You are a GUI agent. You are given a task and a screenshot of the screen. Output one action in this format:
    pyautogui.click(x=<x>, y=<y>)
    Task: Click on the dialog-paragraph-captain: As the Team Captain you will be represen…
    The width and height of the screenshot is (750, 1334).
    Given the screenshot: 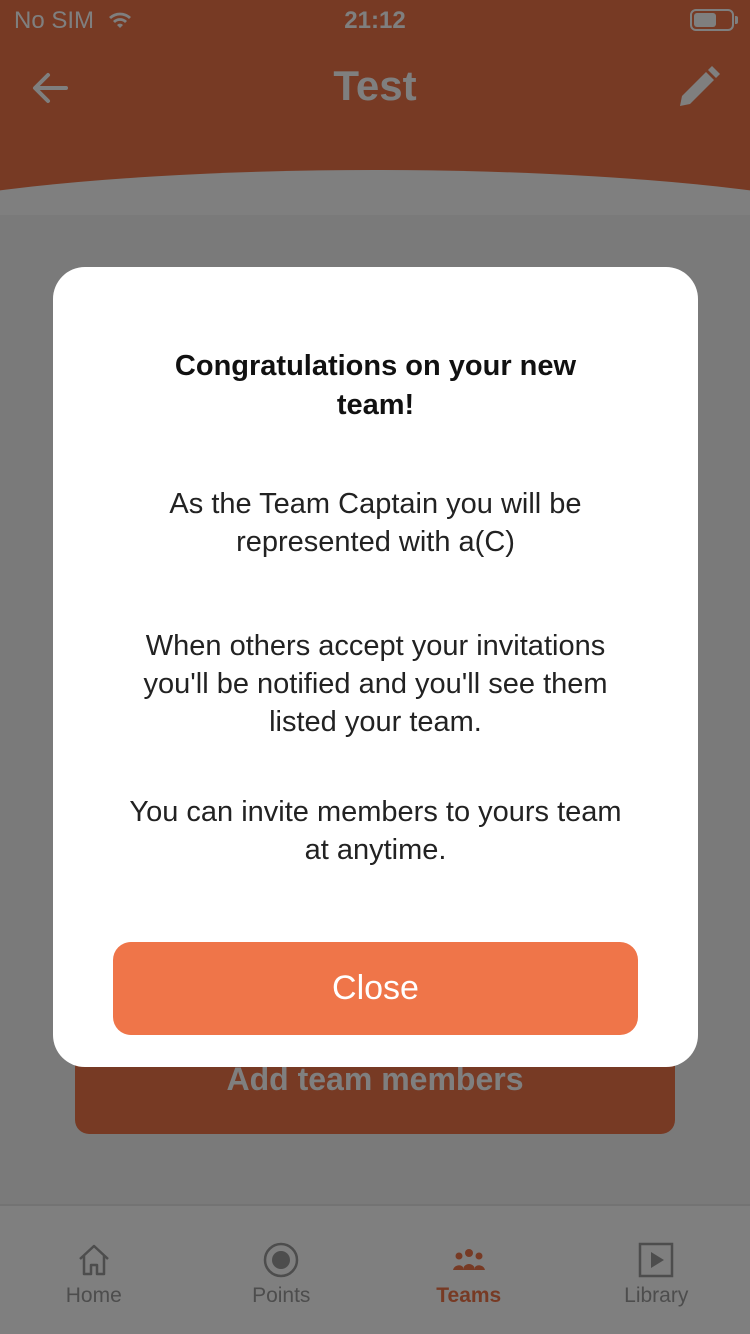 What is the action you would take?
    pyautogui.click(x=375, y=523)
    